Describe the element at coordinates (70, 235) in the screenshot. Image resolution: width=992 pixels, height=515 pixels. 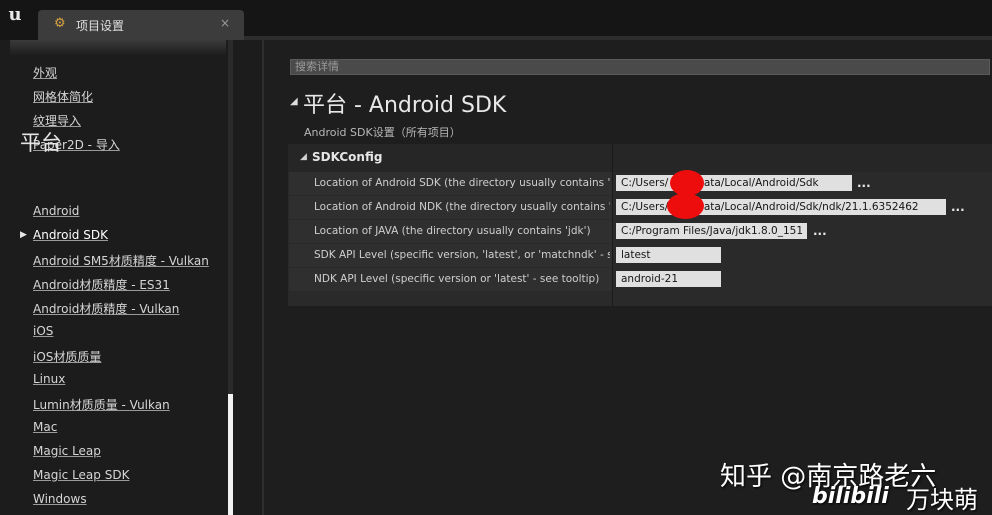
I see `sidebar-item-android-sdk: Android SDK` at that location.